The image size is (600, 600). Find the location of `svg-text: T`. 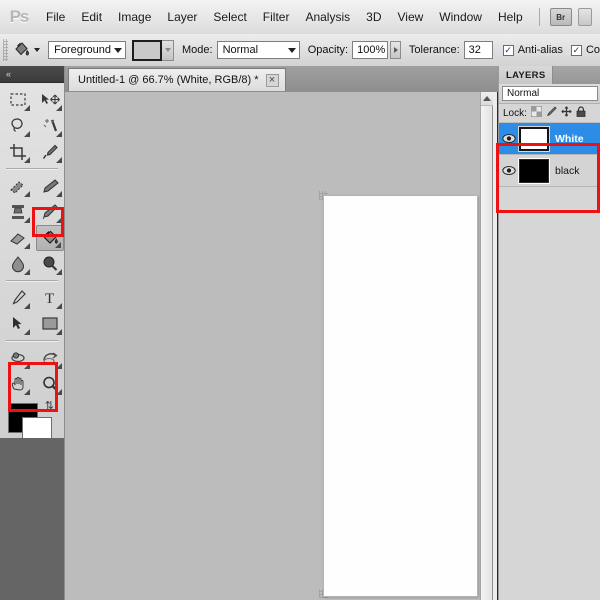

svg-text: T is located at coordinates (49, 299).